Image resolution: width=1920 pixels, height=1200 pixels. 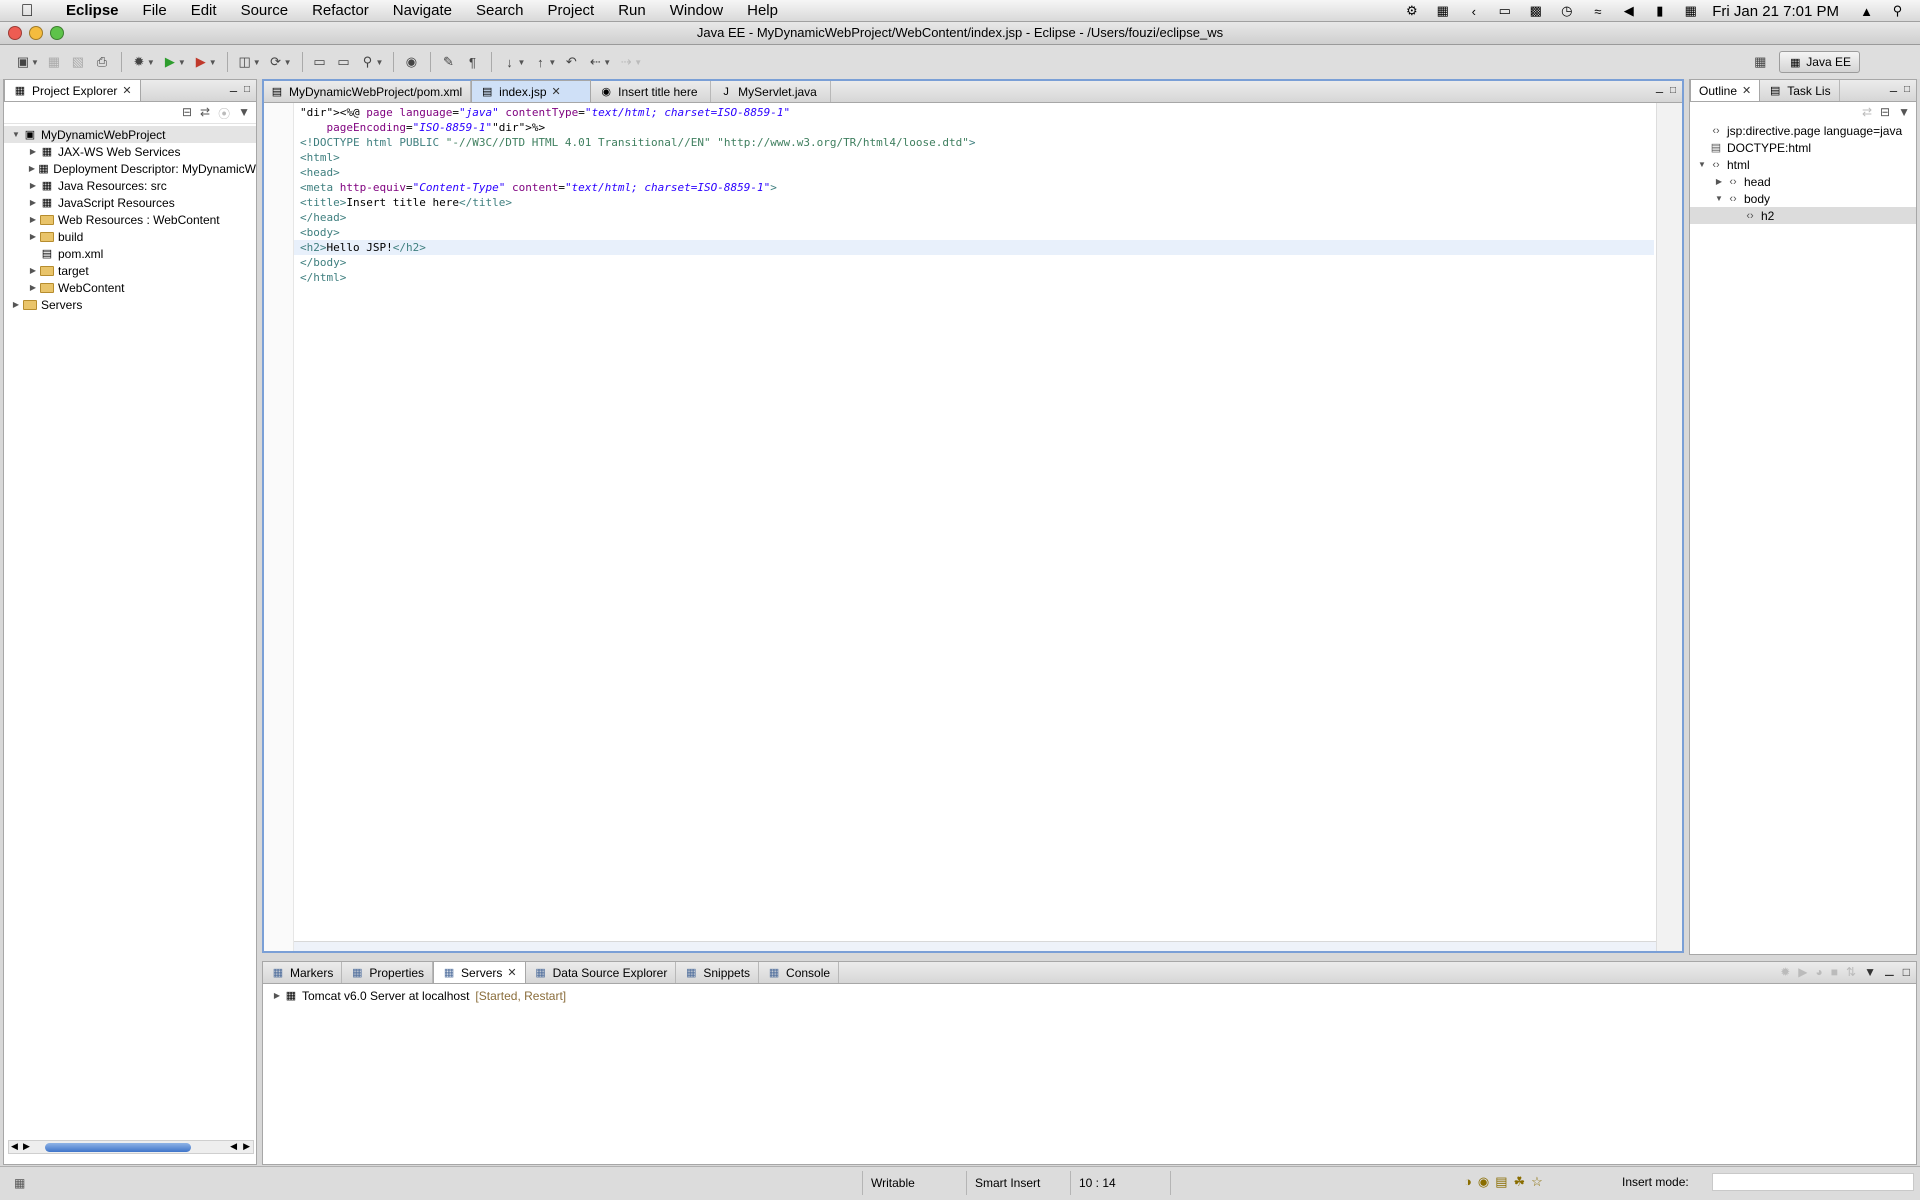 I want to click on menu-edit: Edit, so click(x=204, y=11).